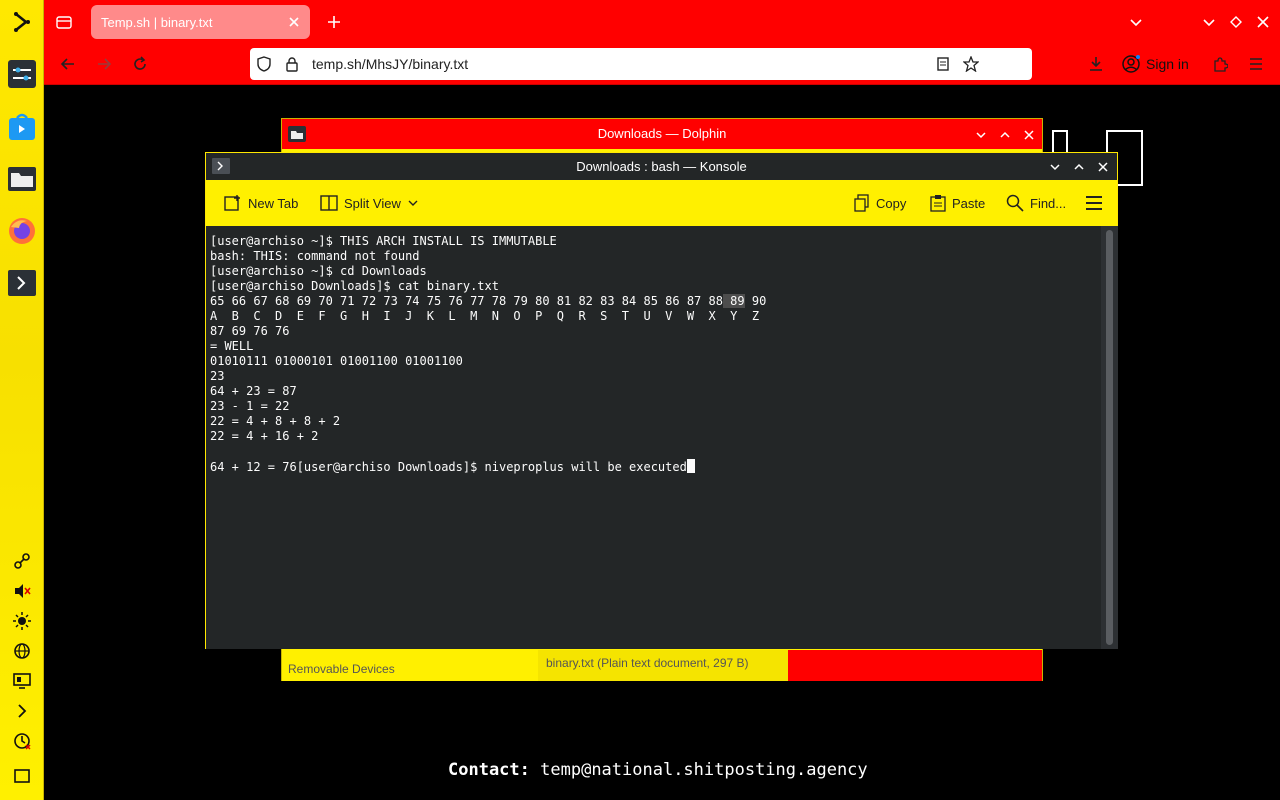 This screenshot has height=800, width=1280. I want to click on minimize-browser-icon, so click(1209, 22).